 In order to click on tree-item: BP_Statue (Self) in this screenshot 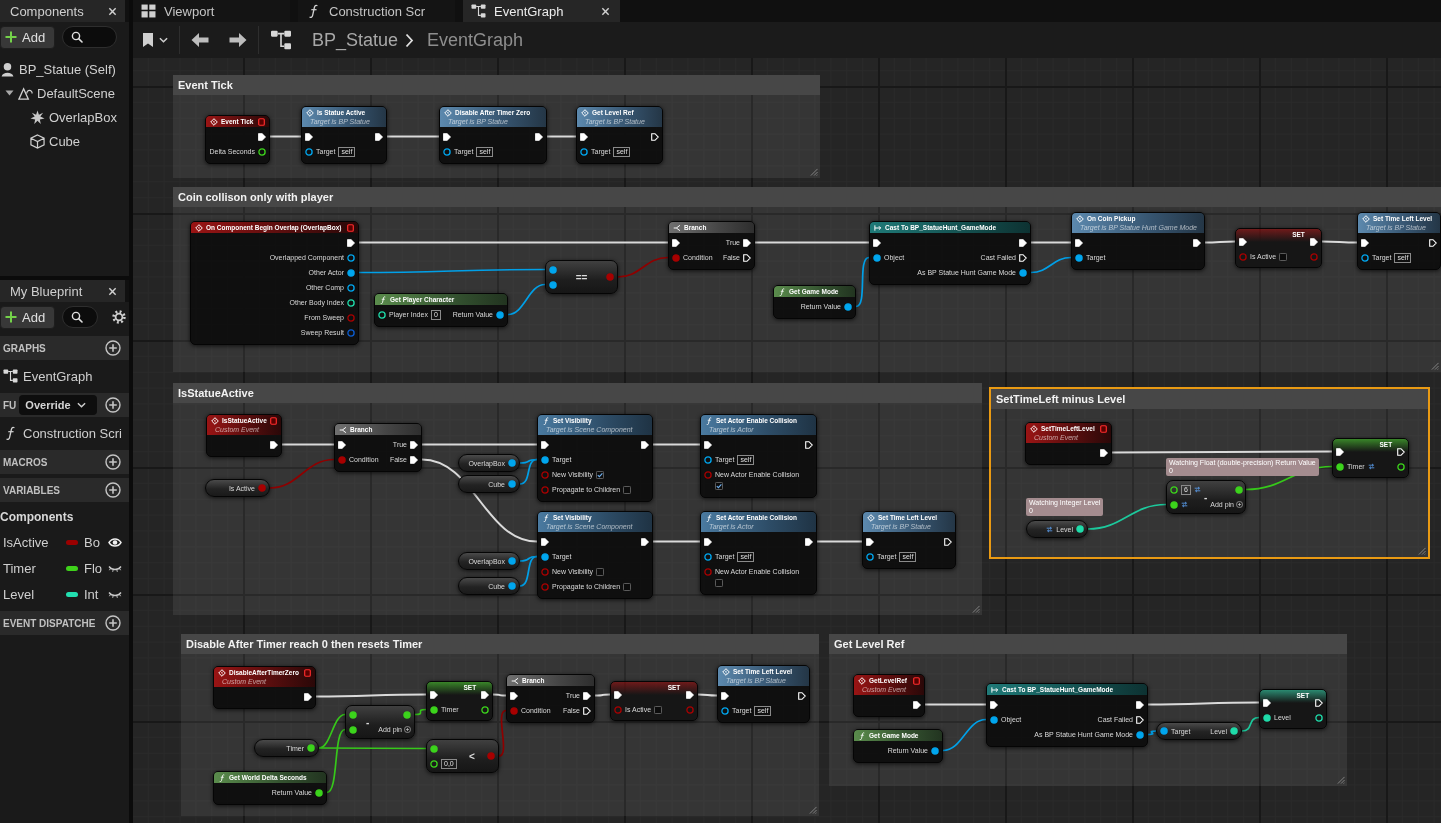, I will do `click(64, 69)`.